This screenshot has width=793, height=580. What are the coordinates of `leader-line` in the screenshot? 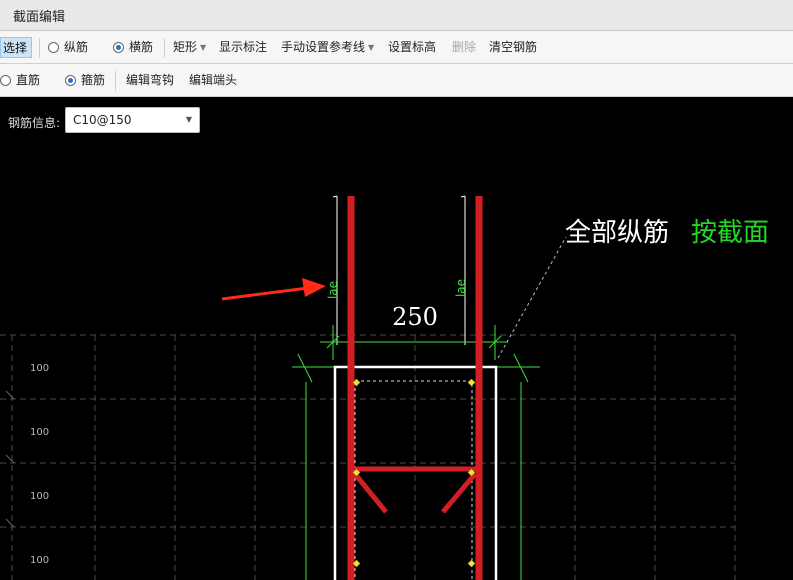 It's located at (532, 297).